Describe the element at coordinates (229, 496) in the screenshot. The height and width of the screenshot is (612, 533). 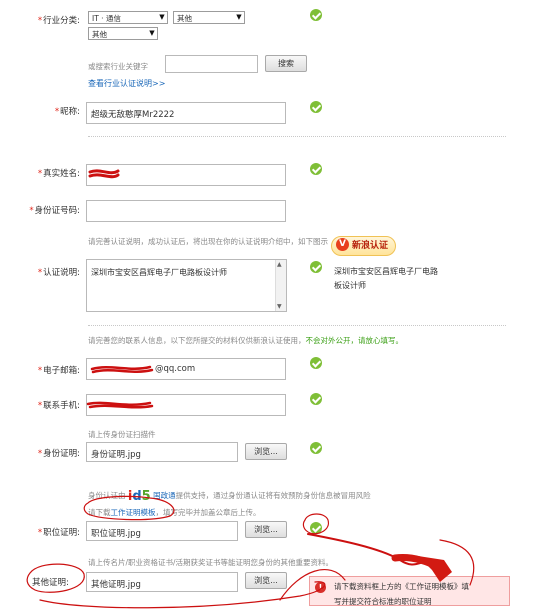
I see `id5-note: 身份认证由 id5 国政通提供支持，通过身份通认证将有效预防身份信息被冒用风险` at that location.